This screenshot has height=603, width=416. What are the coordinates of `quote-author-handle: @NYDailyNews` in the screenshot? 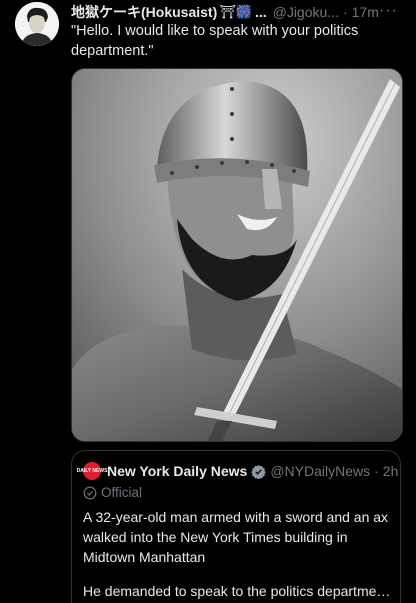 It's located at (320, 471).